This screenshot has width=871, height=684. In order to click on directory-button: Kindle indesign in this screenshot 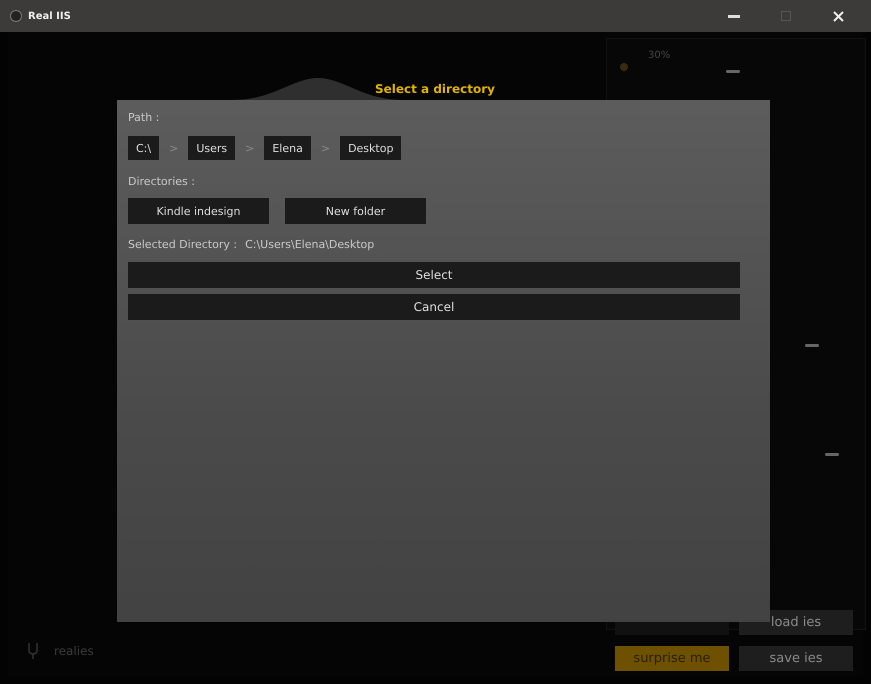, I will do `click(198, 211)`.